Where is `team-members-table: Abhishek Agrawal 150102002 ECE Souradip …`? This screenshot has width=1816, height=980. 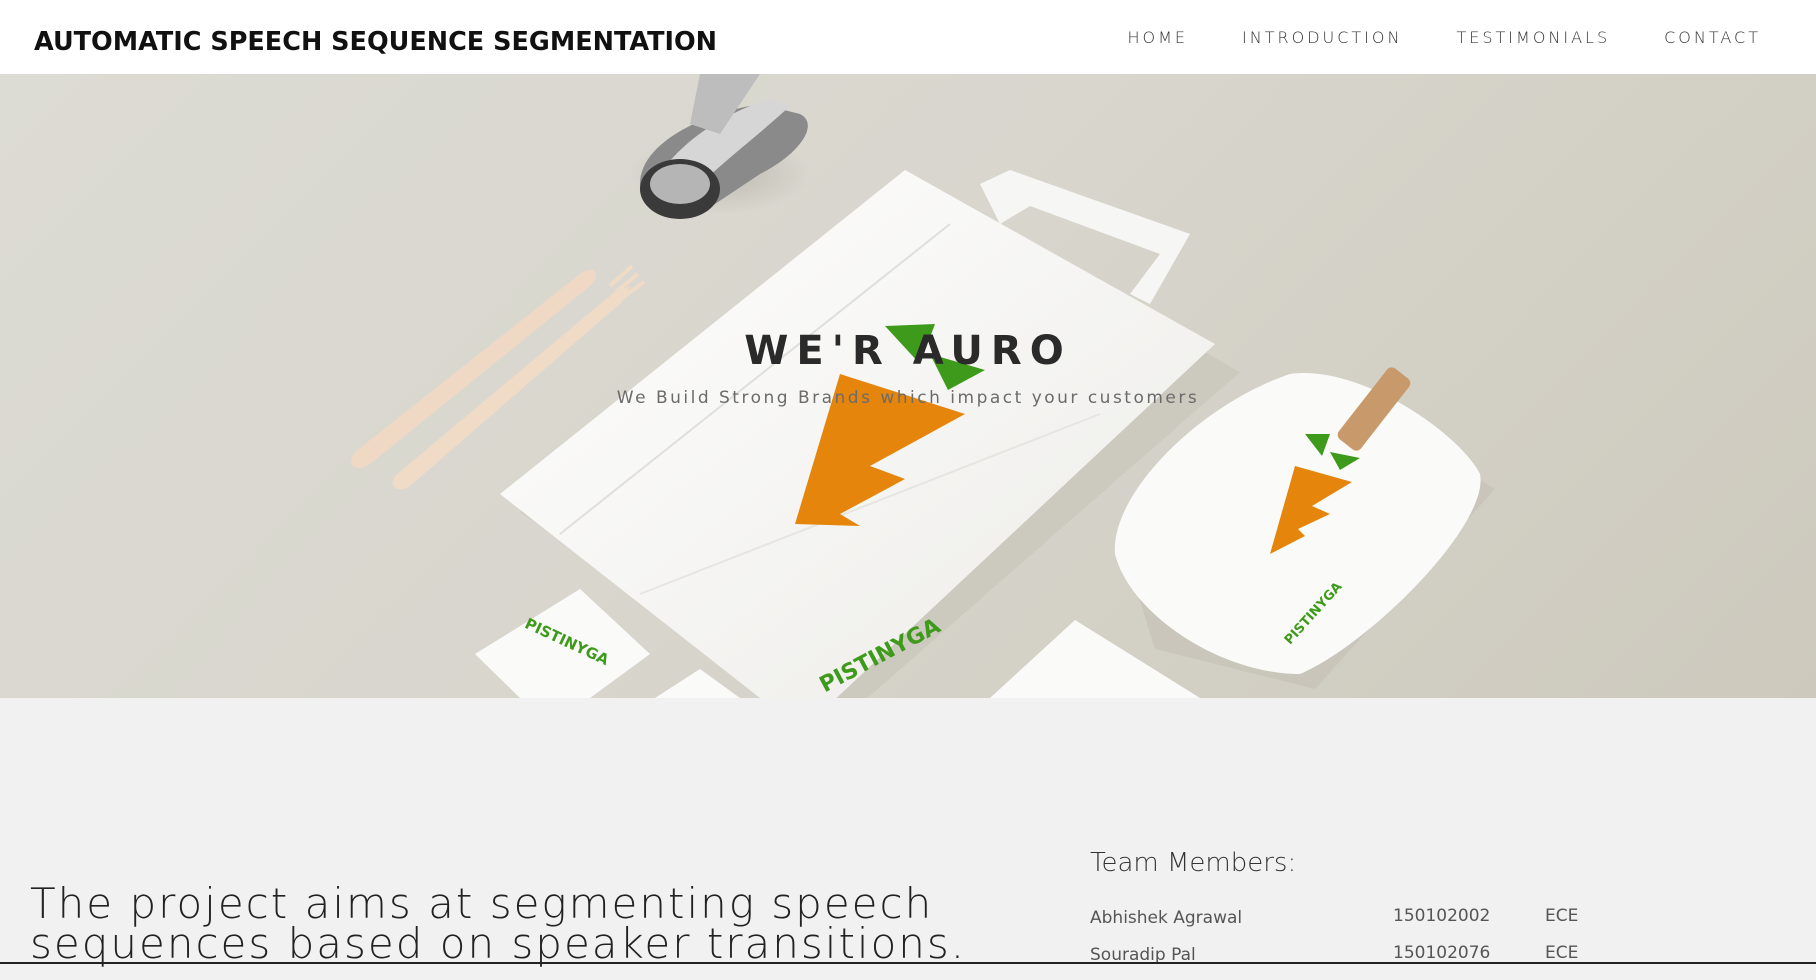
team-members-table: Abhishek Agrawal 150102002 ECE Souradip … is located at coordinates (1390, 943).